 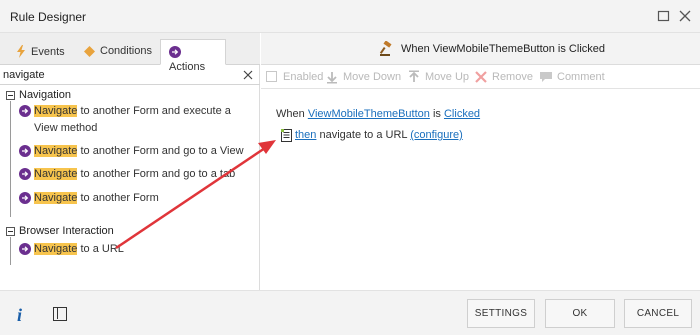 I want to click on enabled-checkbox, so click(x=271, y=76).